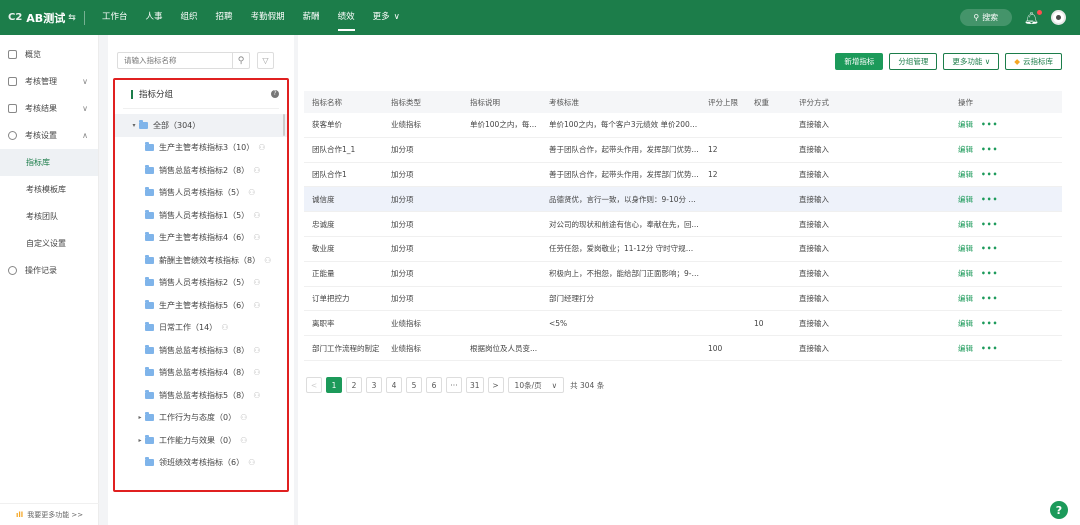 This screenshot has width=1080, height=525. I want to click on global-search-button: ⚲ 搜索, so click(985, 17).